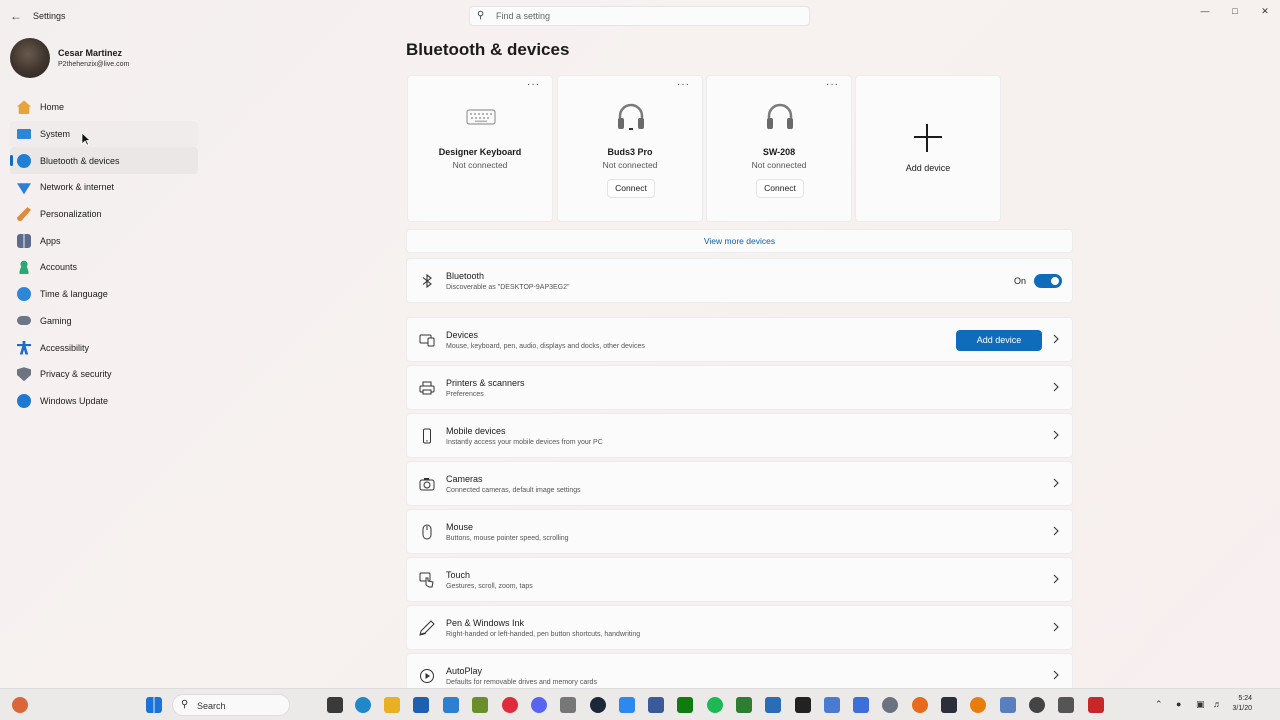 This screenshot has width=1280, height=720. I want to click on volume-icon: ♬, so click(1217, 704).